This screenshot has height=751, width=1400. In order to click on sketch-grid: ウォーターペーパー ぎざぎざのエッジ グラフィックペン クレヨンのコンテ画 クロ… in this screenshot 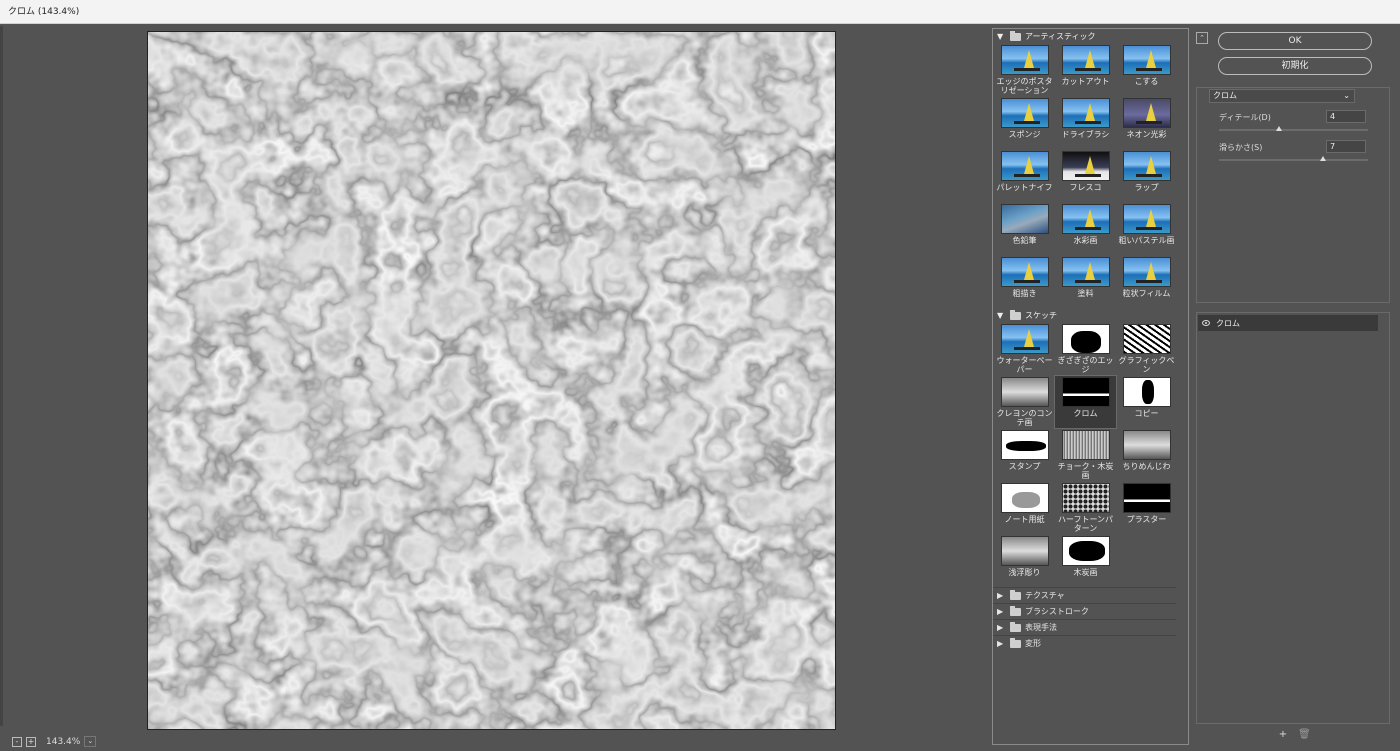, I will do `click(1090, 455)`.